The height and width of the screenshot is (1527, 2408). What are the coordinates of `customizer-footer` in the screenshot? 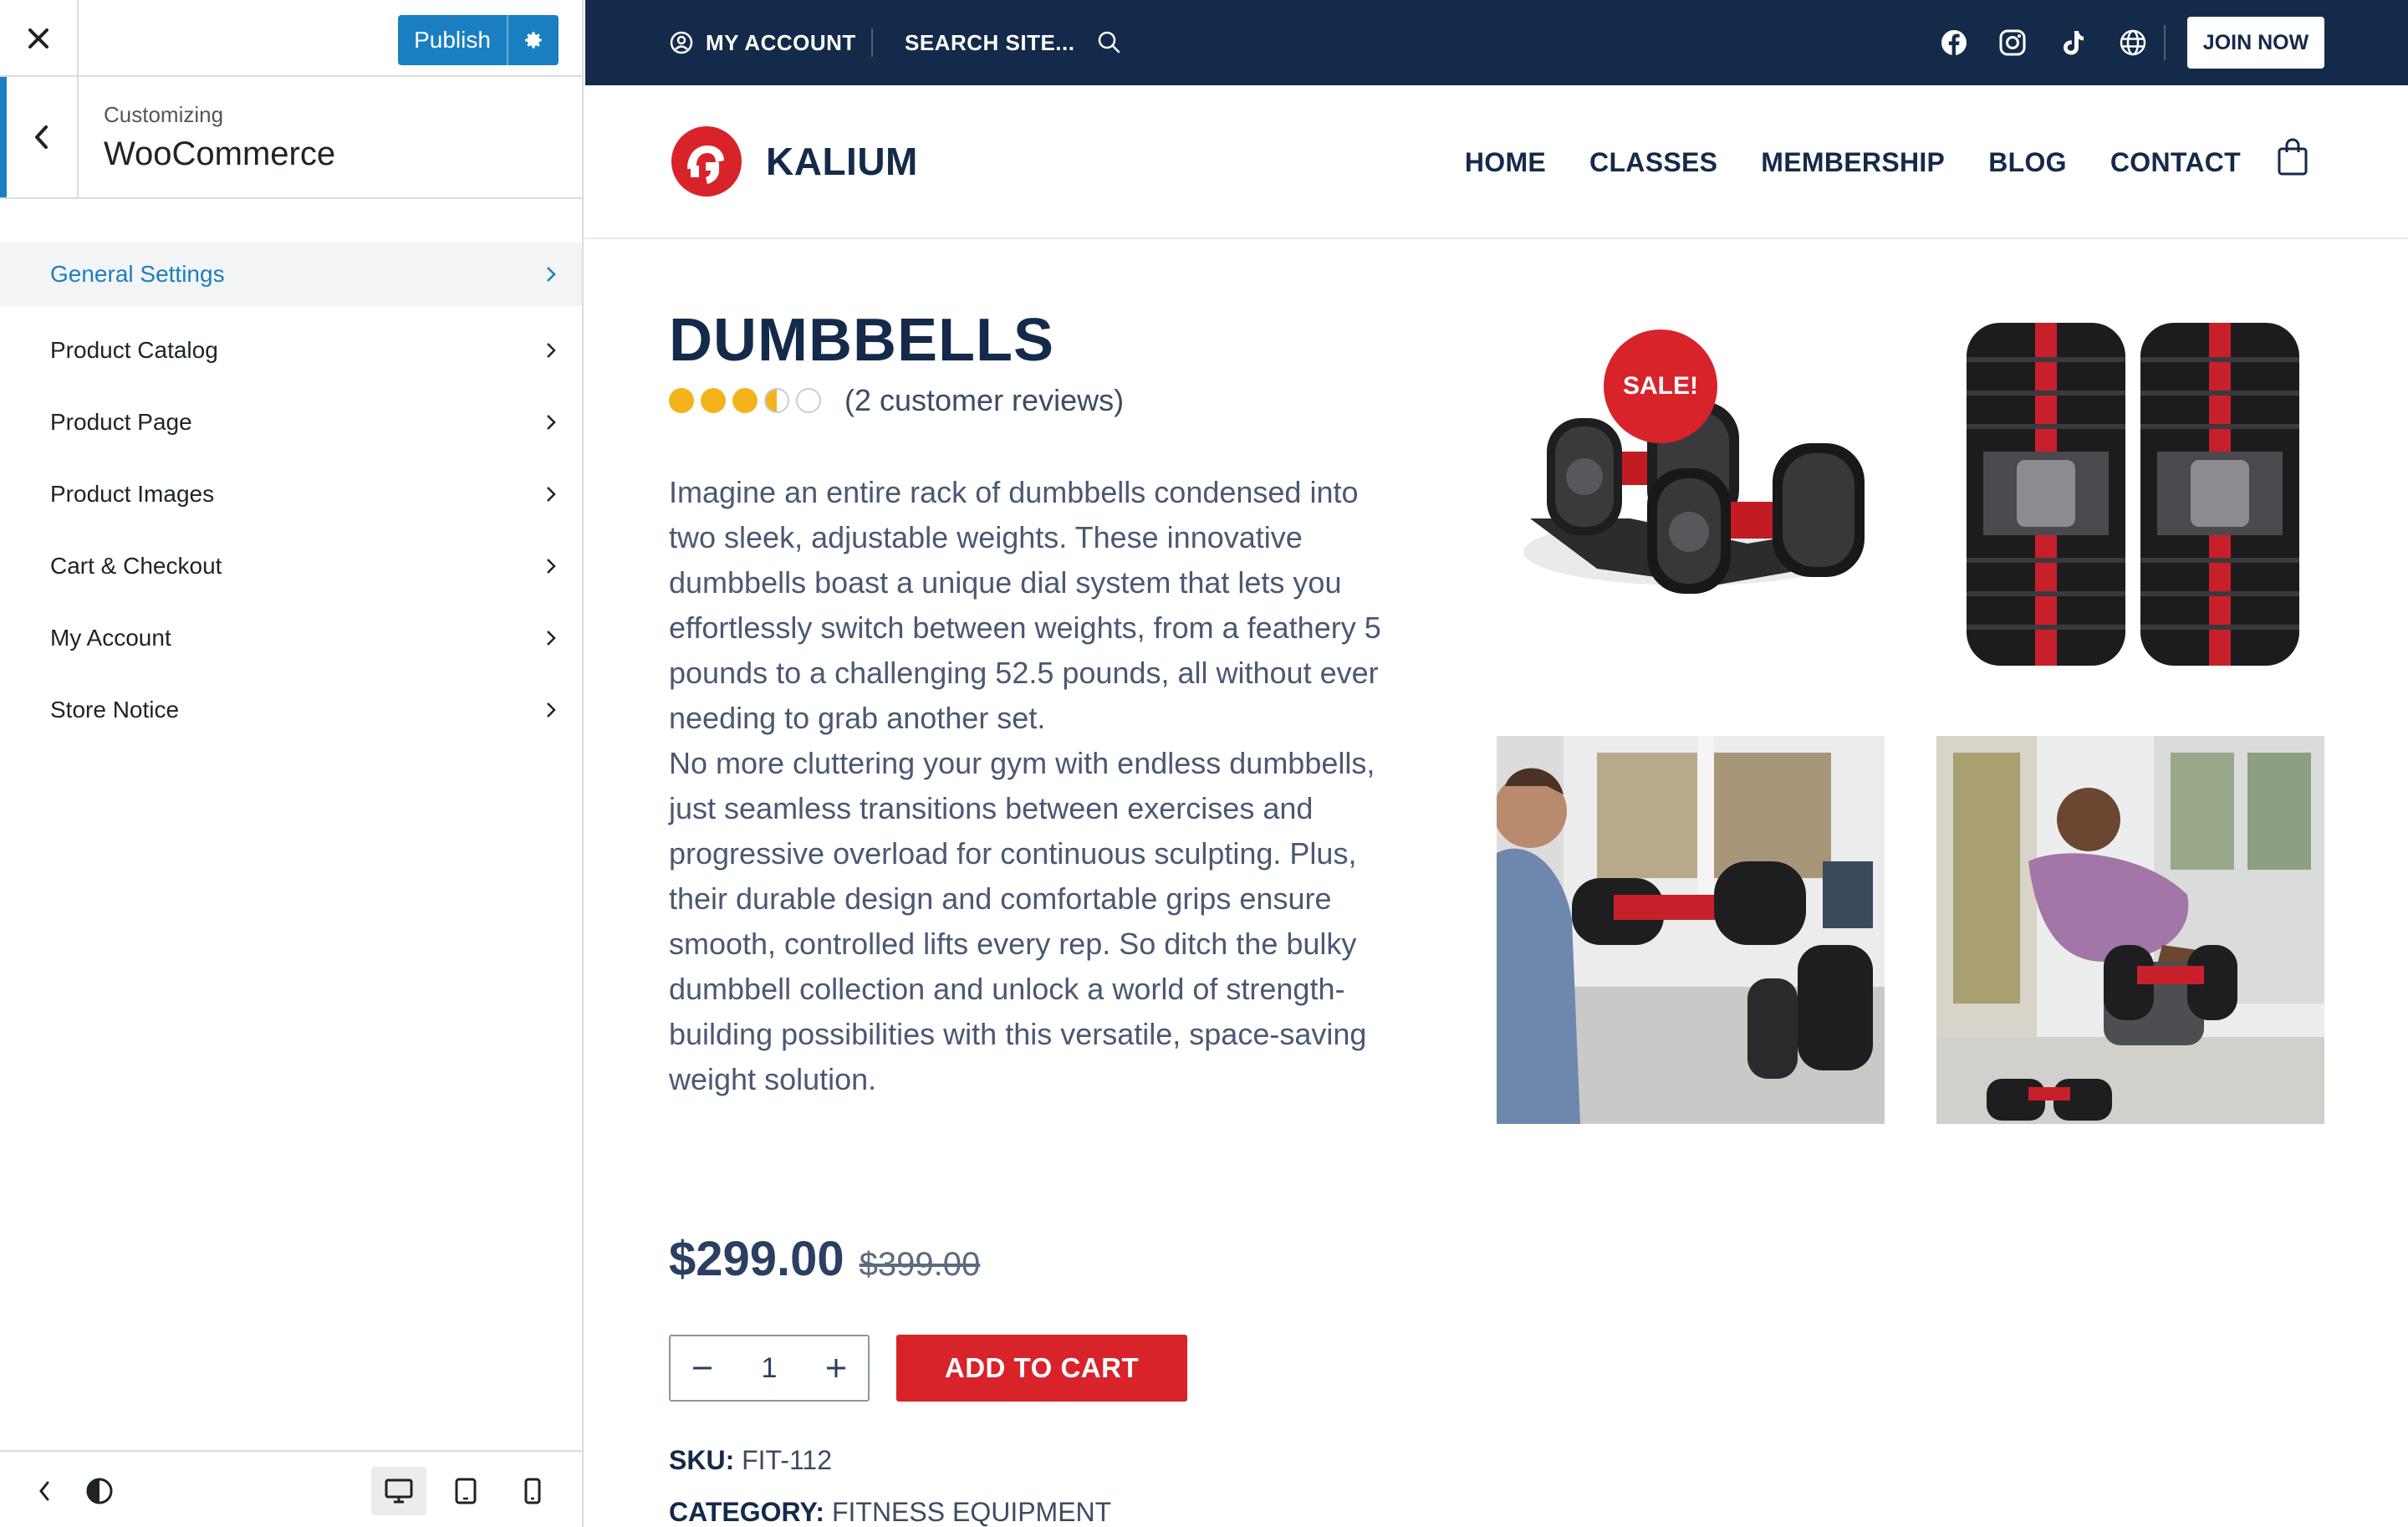 It's located at (291, 1489).